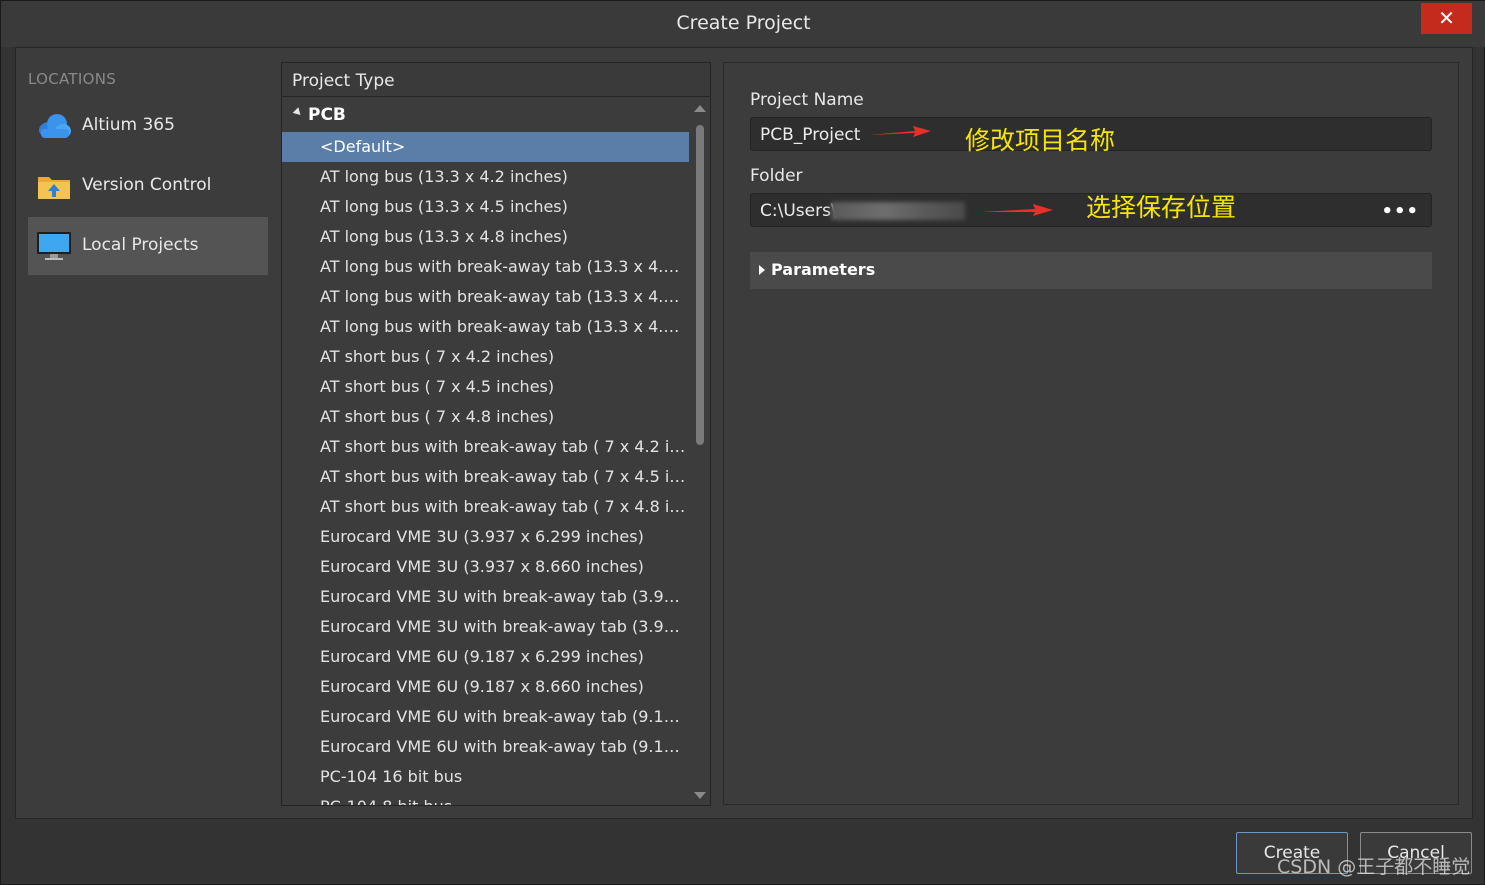 This screenshot has height=885, width=1485. What do you see at coordinates (1091, 270) in the screenshot?
I see `parameters-section-header: Parameters` at bounding box center [1091, 270].